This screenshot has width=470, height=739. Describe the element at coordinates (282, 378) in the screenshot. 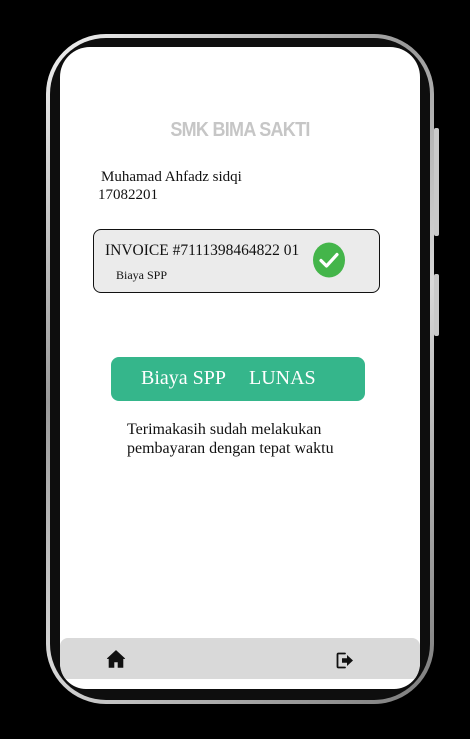

I see `banner-status: LUNAS` at that location.